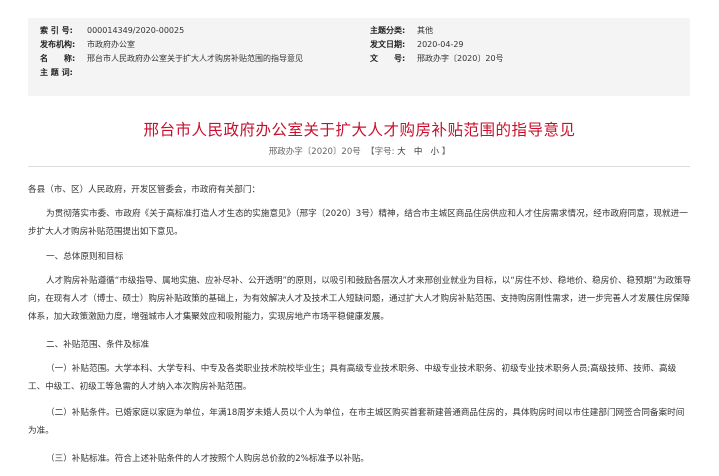  What do you see at coordinates (98, 345) in the screenshot?
I see `section2-heading: 二、补贴范围、条件及标准` at bounding box center [98, 345].